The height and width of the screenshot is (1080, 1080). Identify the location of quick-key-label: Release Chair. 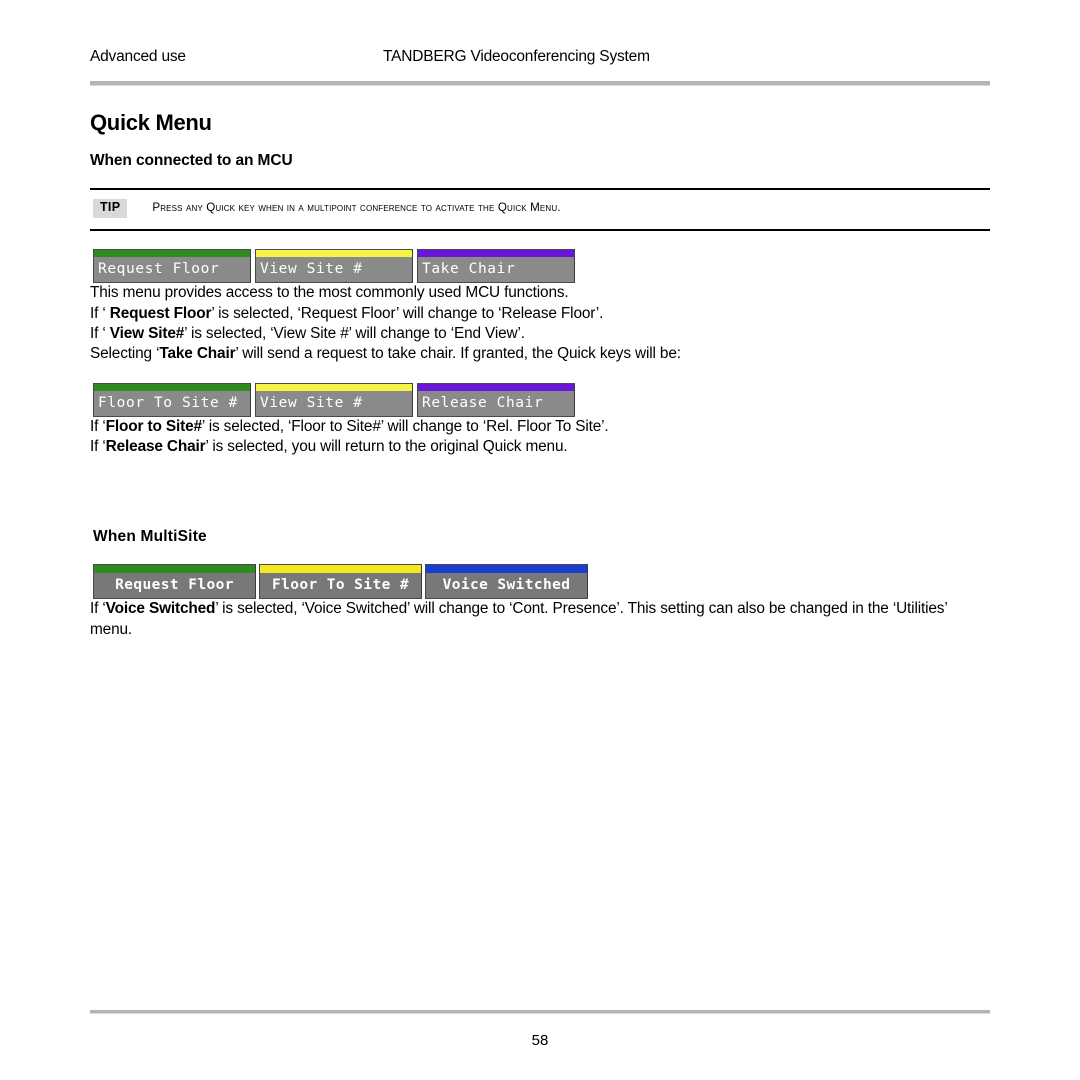
(496, 403).